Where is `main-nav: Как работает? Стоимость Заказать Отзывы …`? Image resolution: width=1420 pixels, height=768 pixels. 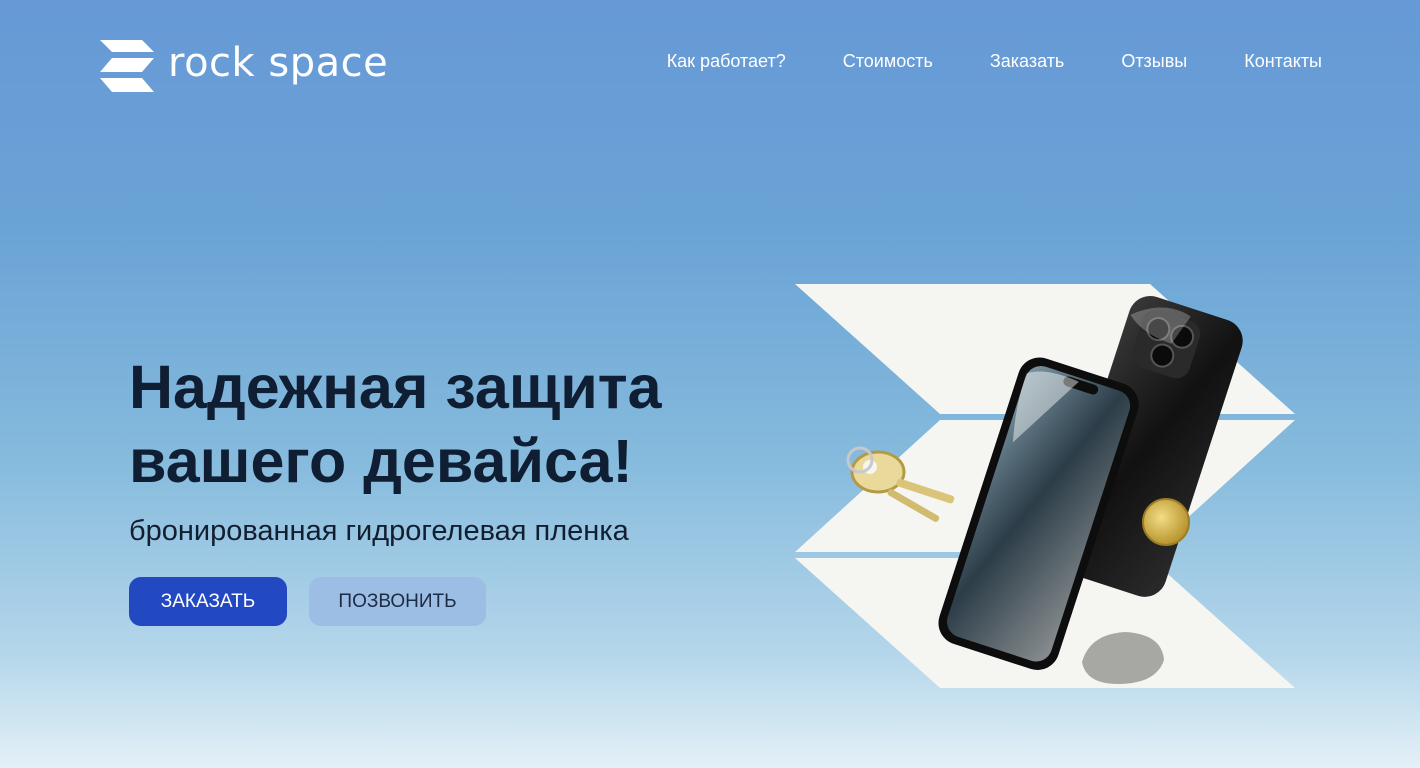 main-nav: Как работает? Стоимость Заказать Отзывы … is located at coordinates (966, 61).